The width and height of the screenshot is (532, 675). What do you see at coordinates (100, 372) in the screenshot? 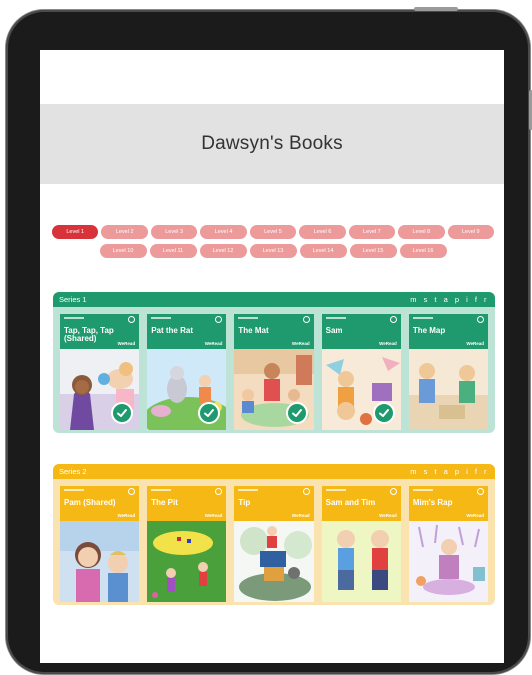
I see `book-card-tap-tap-tap: Tap, Tap, Tap (Shared) WeRead` at bounding box center [100, 372].